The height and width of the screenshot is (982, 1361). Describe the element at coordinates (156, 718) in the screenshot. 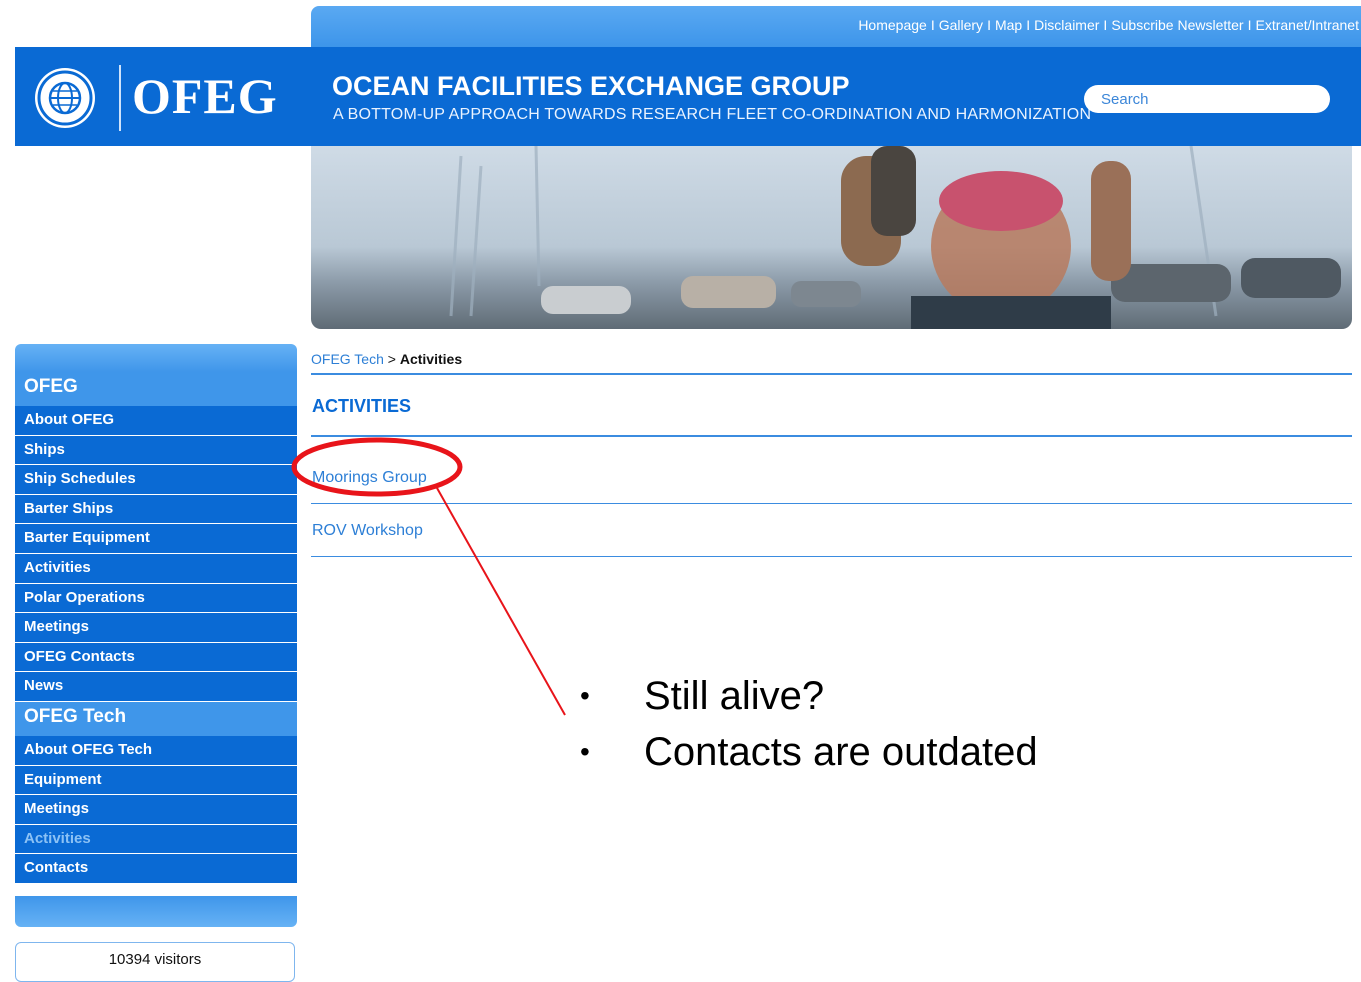

I see `sidebar-section-ofeg-tech: OFEG Tech` at that location.